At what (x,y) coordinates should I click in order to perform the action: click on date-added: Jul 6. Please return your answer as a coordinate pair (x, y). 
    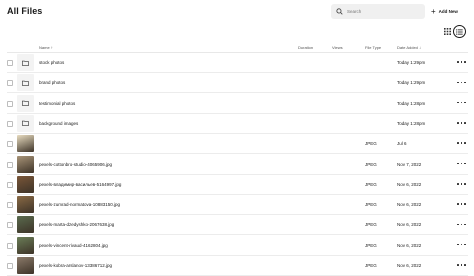
    Looking at the image, I should click on (402, 144).